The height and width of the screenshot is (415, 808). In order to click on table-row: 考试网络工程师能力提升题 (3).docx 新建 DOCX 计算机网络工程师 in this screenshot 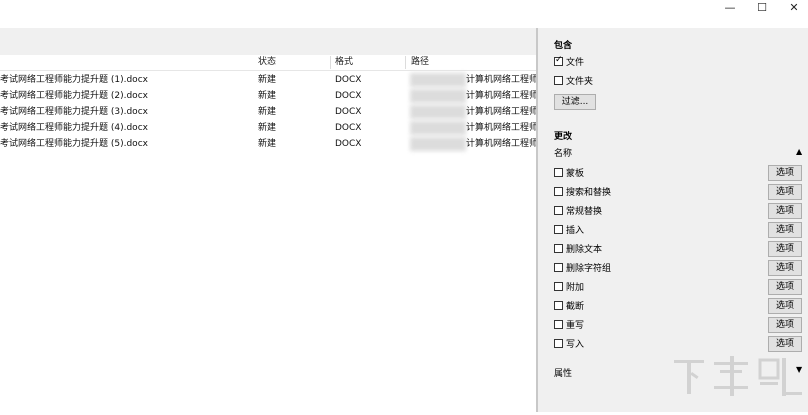, I will do `click(268, 112)`.